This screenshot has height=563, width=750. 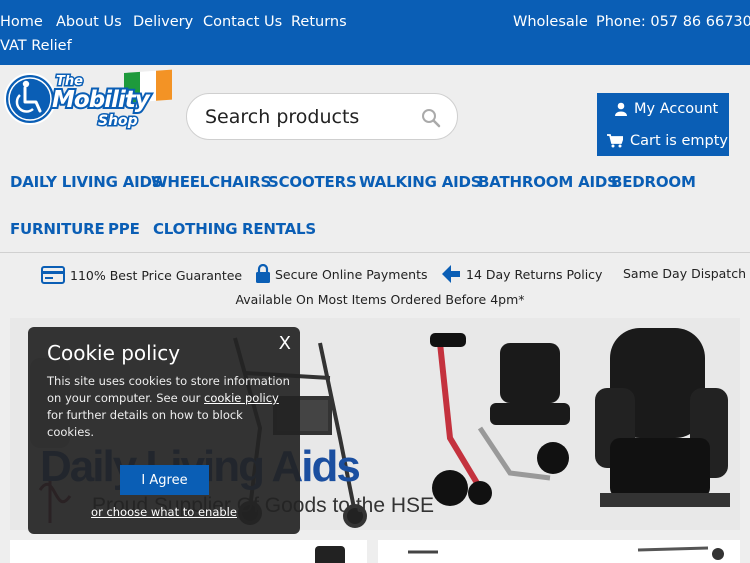 What do you see at coordinates (676, 109) in the screenshot?
I see `my-account-label: My Account` at bounding box center [676, 109].